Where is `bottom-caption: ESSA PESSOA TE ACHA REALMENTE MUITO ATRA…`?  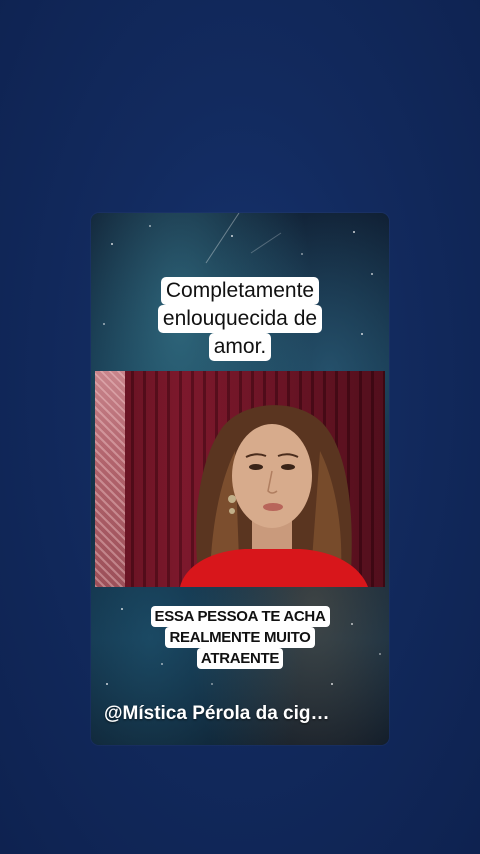
bottom-caption: ESSA PESSOA TE ACHA REALMENTE MUITO ATRA… is located at coordinates (240, 637).